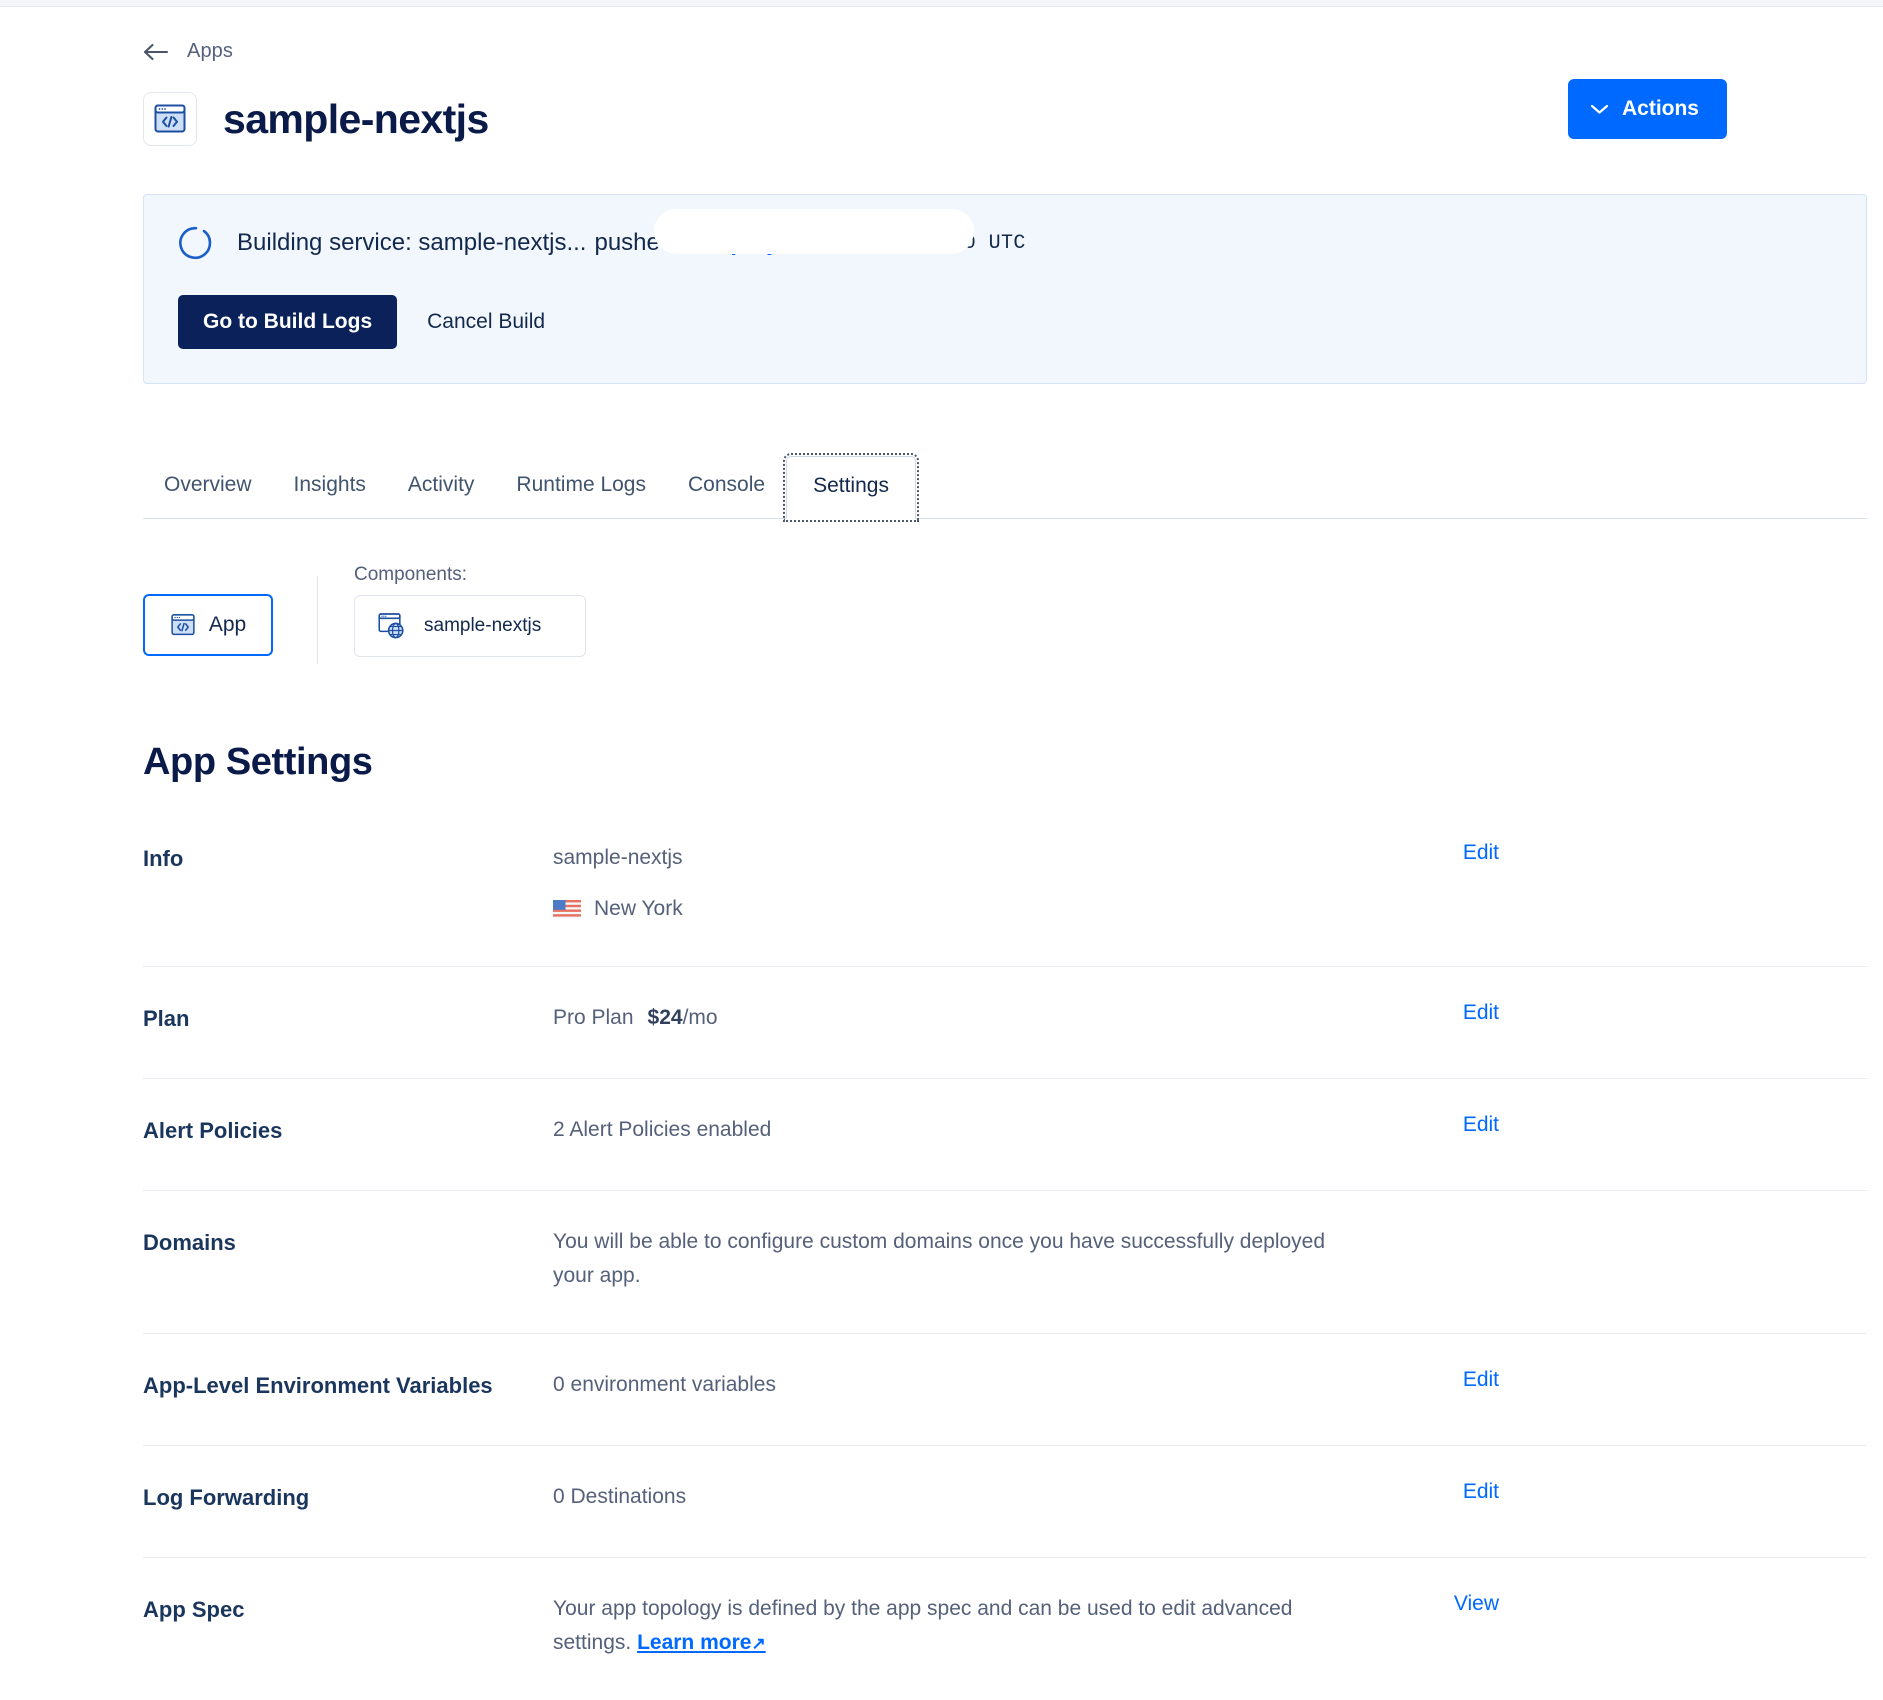 The height and width of the screenshot is (1700, 1883). What do you see at coordinates (953, 883) in the screenshot?
I see `settings-row-value: sample-nextjs New York` at bounding box center [953, 883].